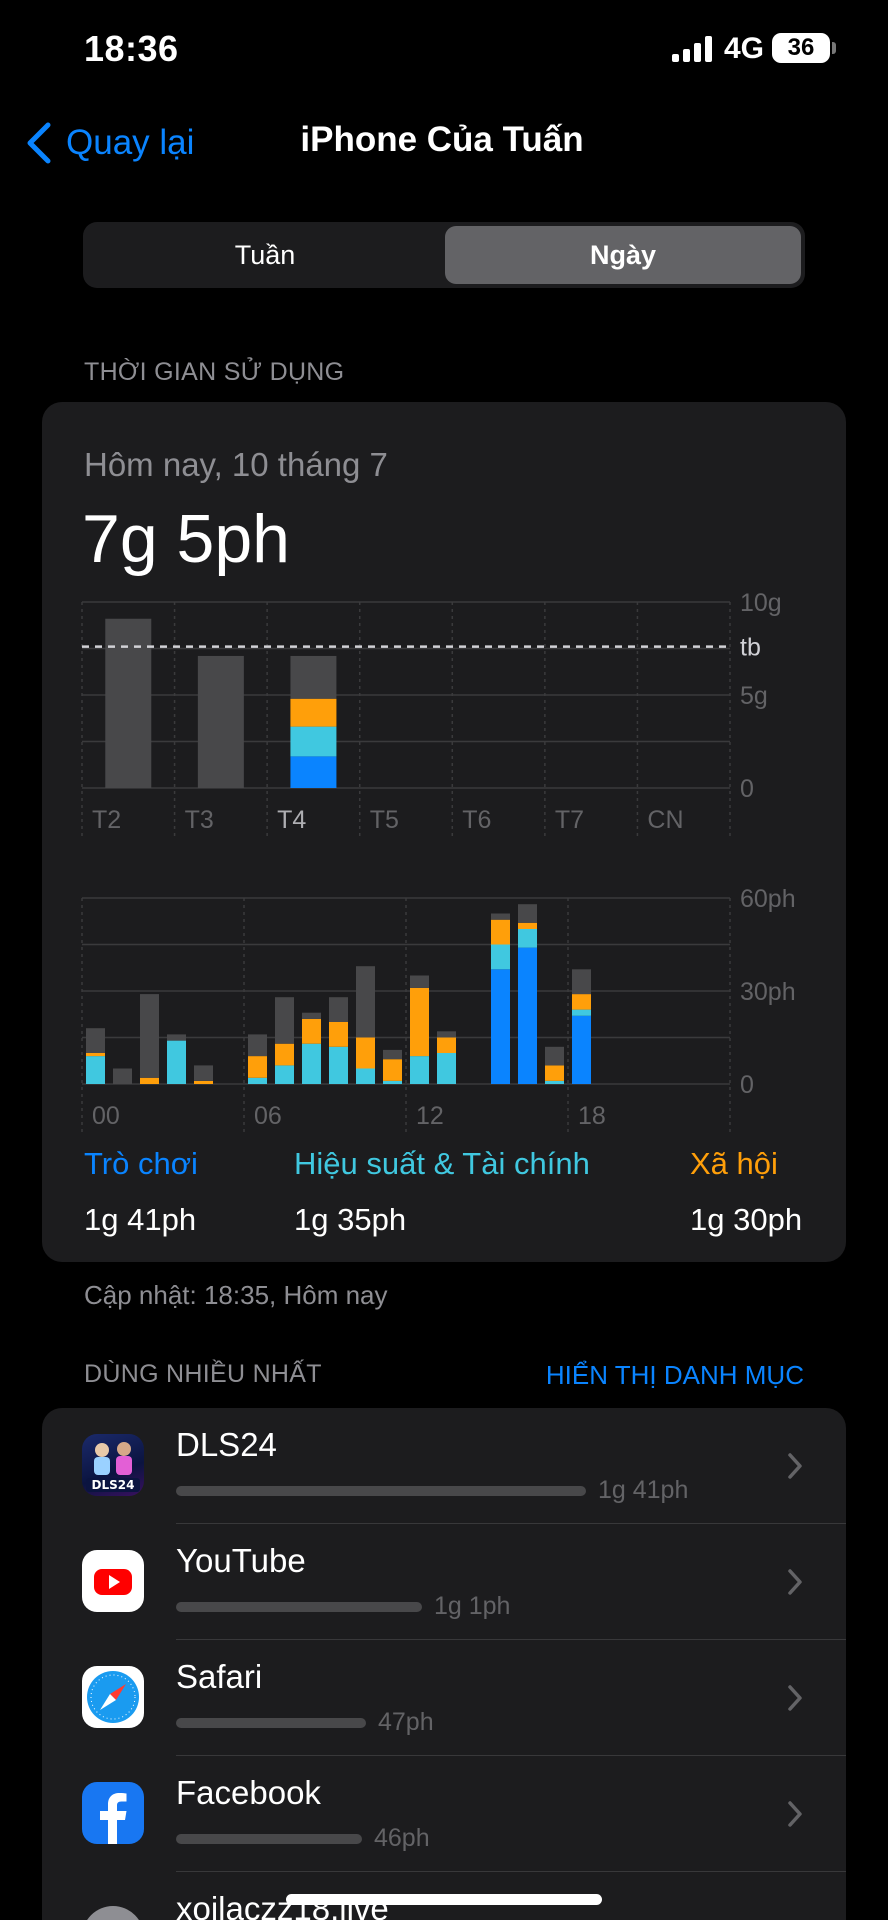 This screenshot has height=1920, width=888. Describe the element at coordinates (430, 1116) in the screenshot. I see `hour-tick-label: 12` at that location.